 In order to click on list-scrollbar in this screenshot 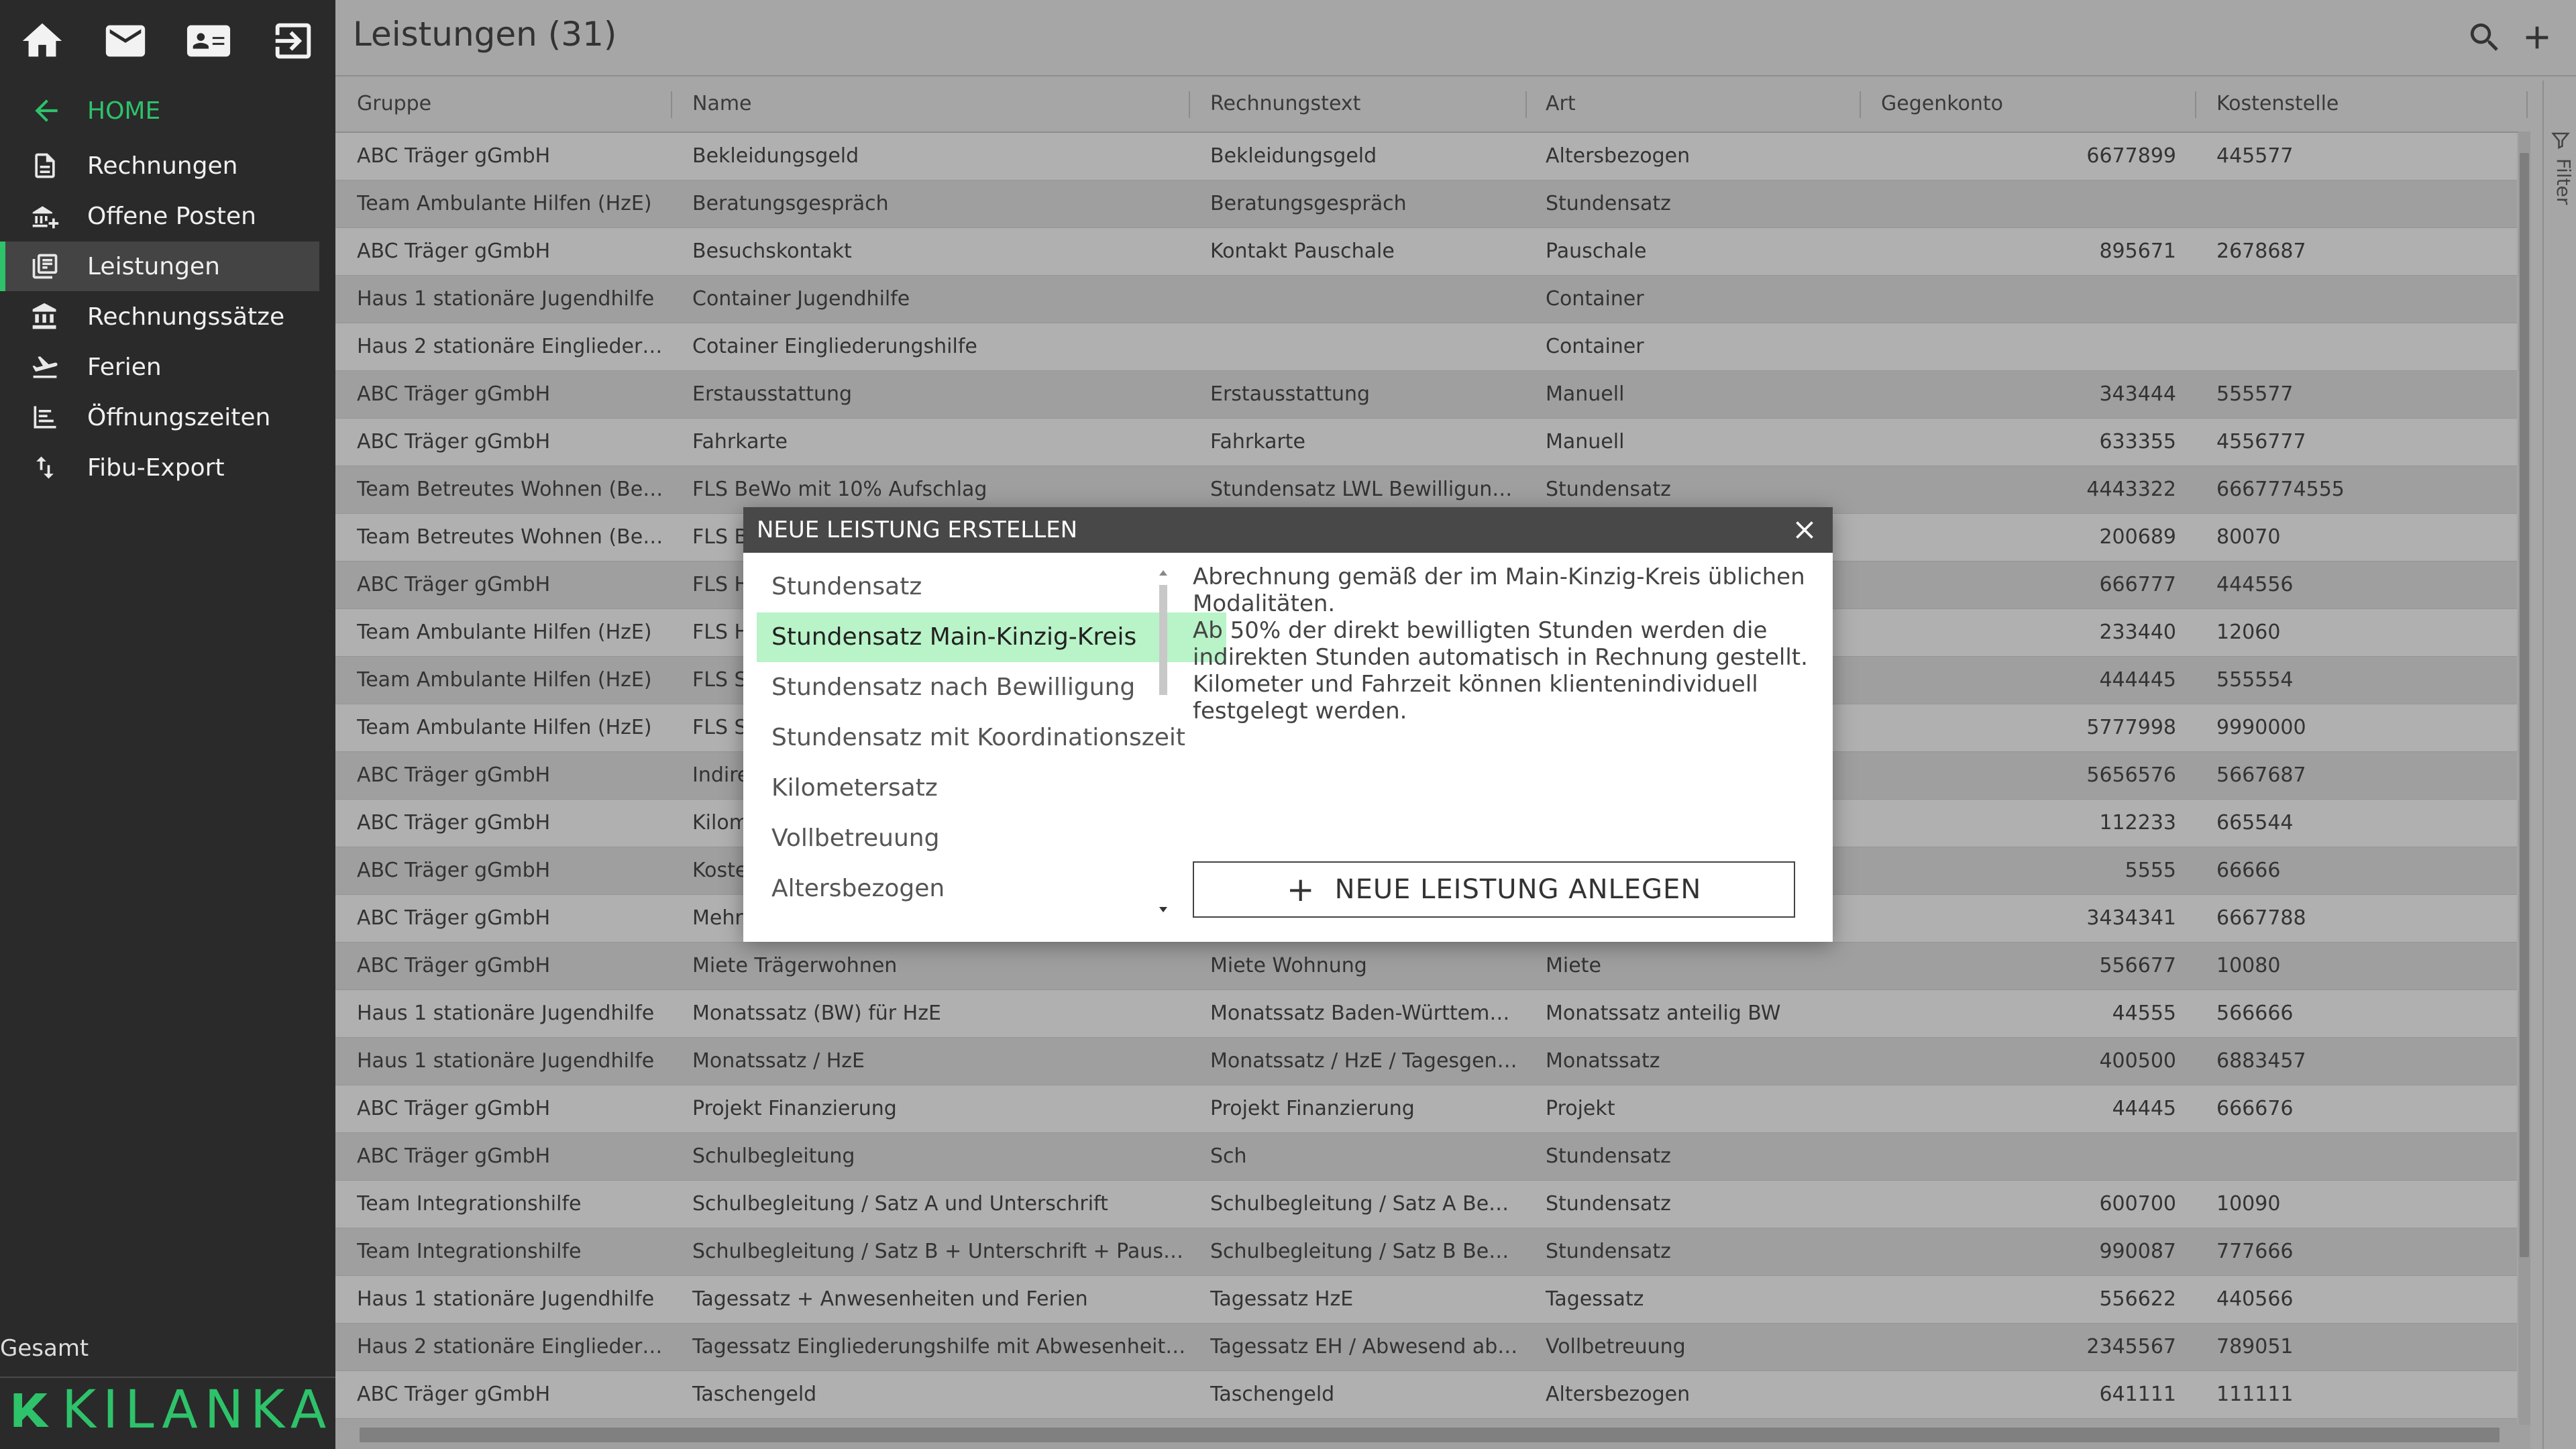, I will do `click(1163, 741)`.